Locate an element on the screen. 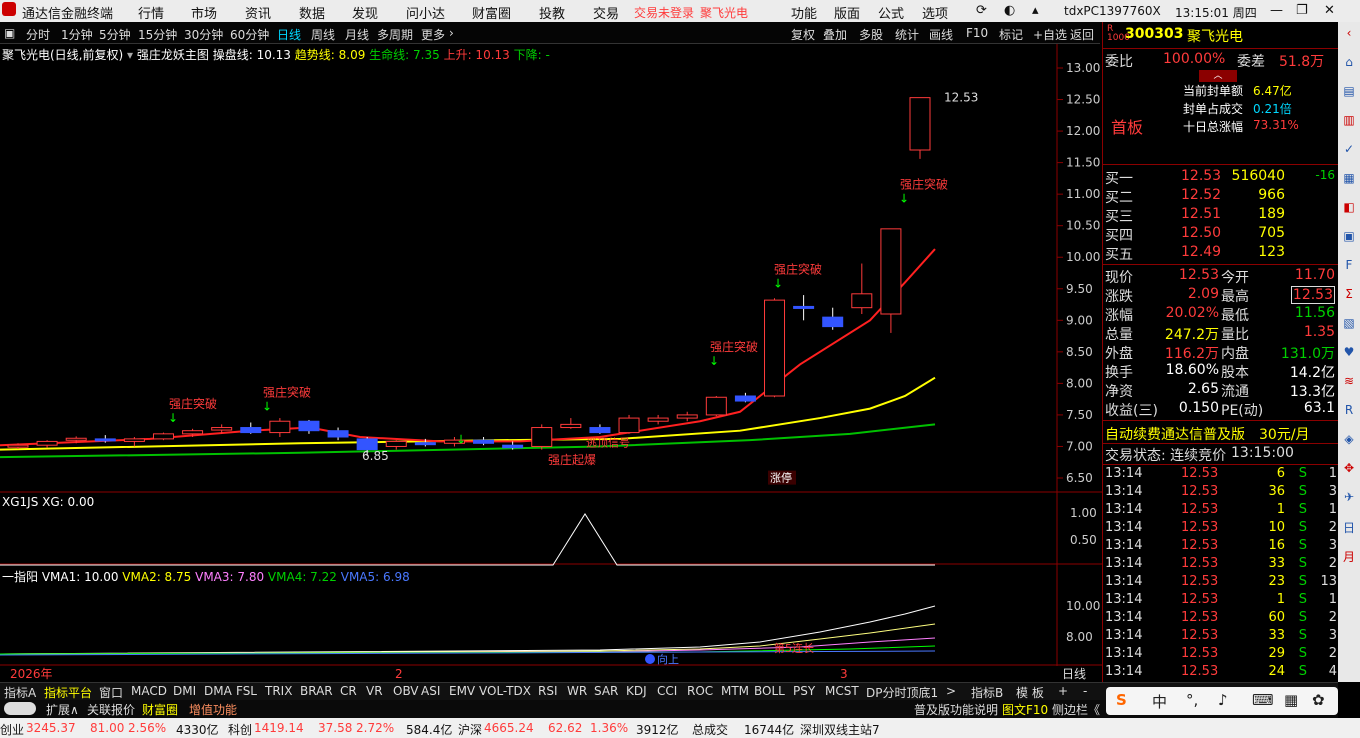  ime-mic-icon: ♪ is located at coordinates (1223, 700).